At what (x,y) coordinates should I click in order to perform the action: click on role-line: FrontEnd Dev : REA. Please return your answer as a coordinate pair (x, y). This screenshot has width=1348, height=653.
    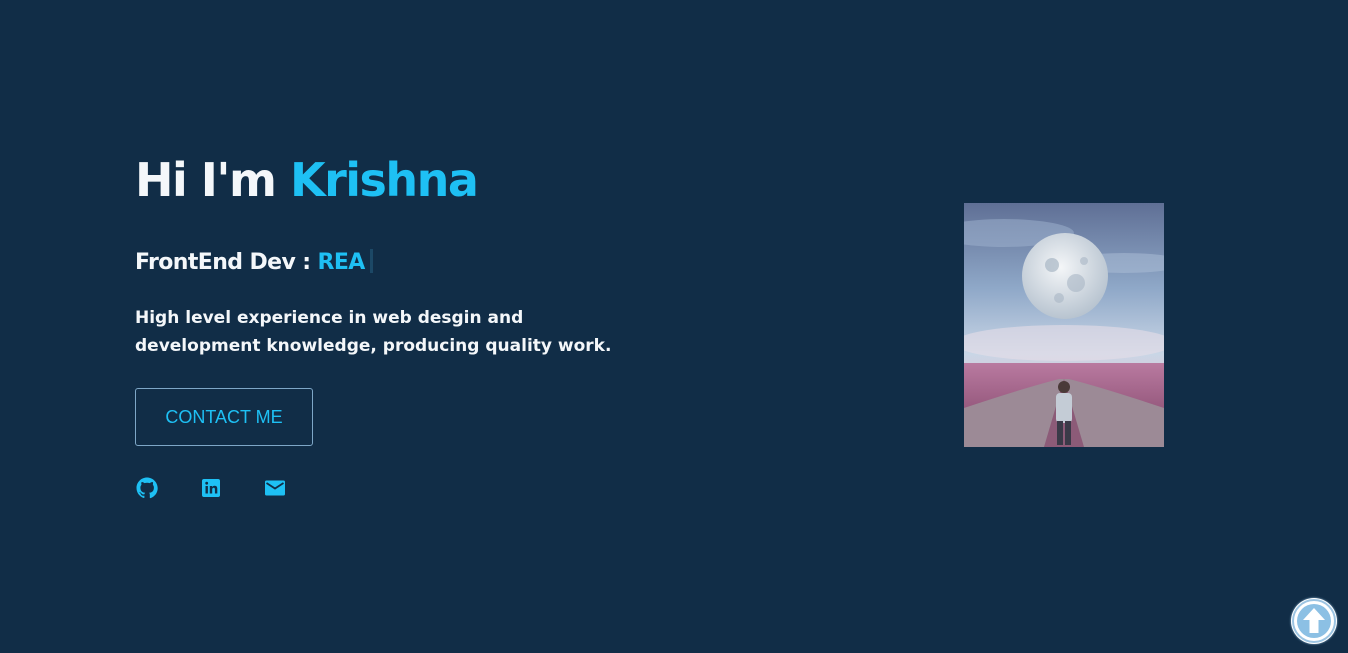
    Looking at the image, I should click on (395, 263).